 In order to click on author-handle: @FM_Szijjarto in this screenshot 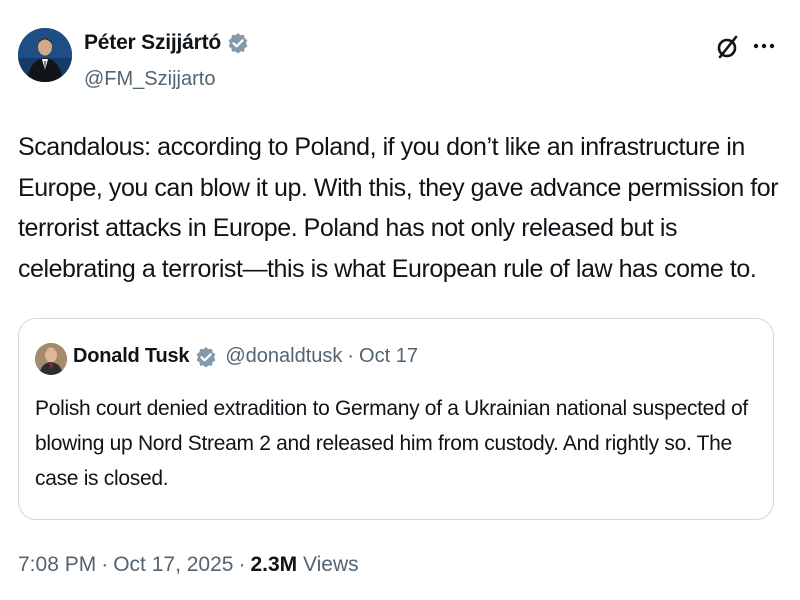, I will do `click(149, 79)`.